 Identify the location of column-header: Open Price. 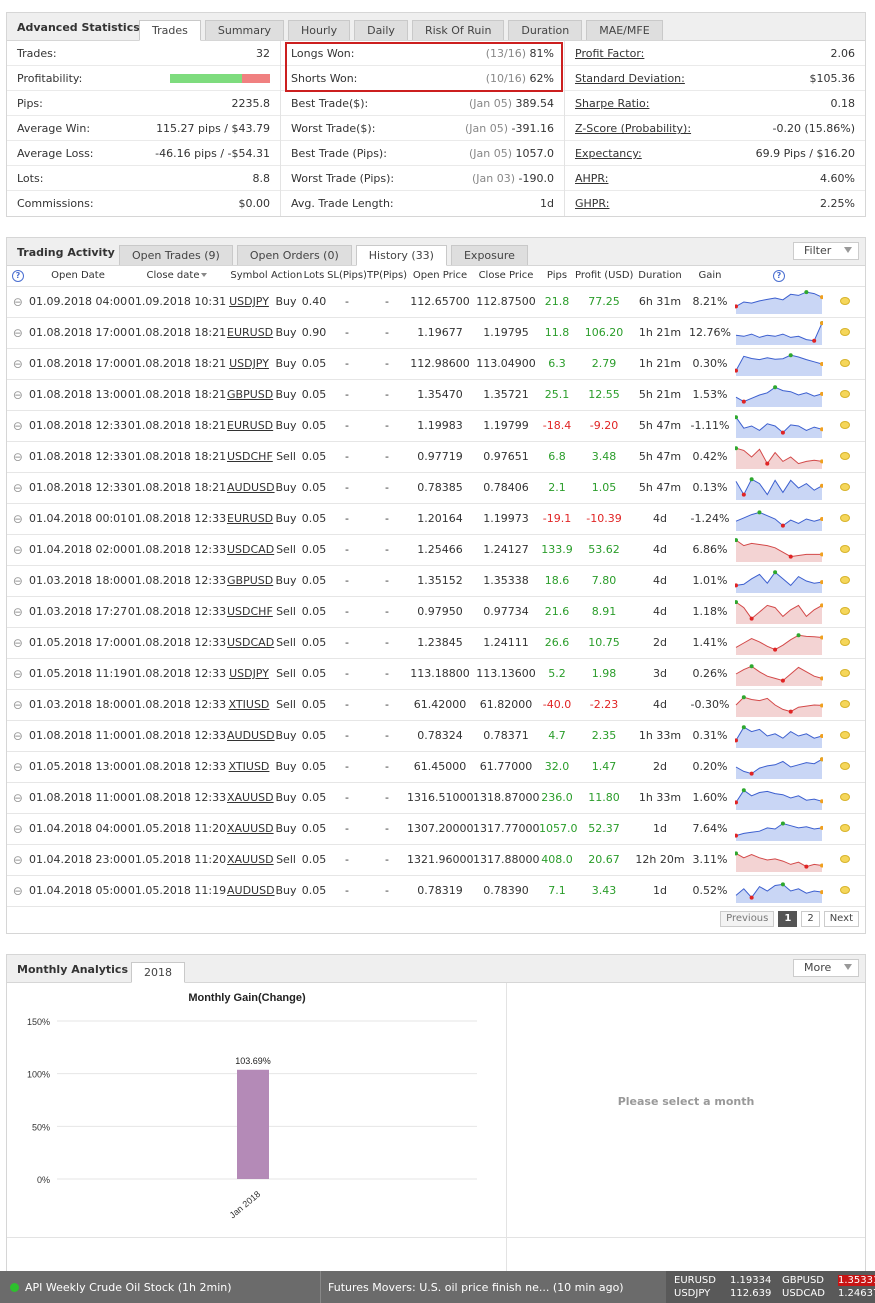
(440, 276).